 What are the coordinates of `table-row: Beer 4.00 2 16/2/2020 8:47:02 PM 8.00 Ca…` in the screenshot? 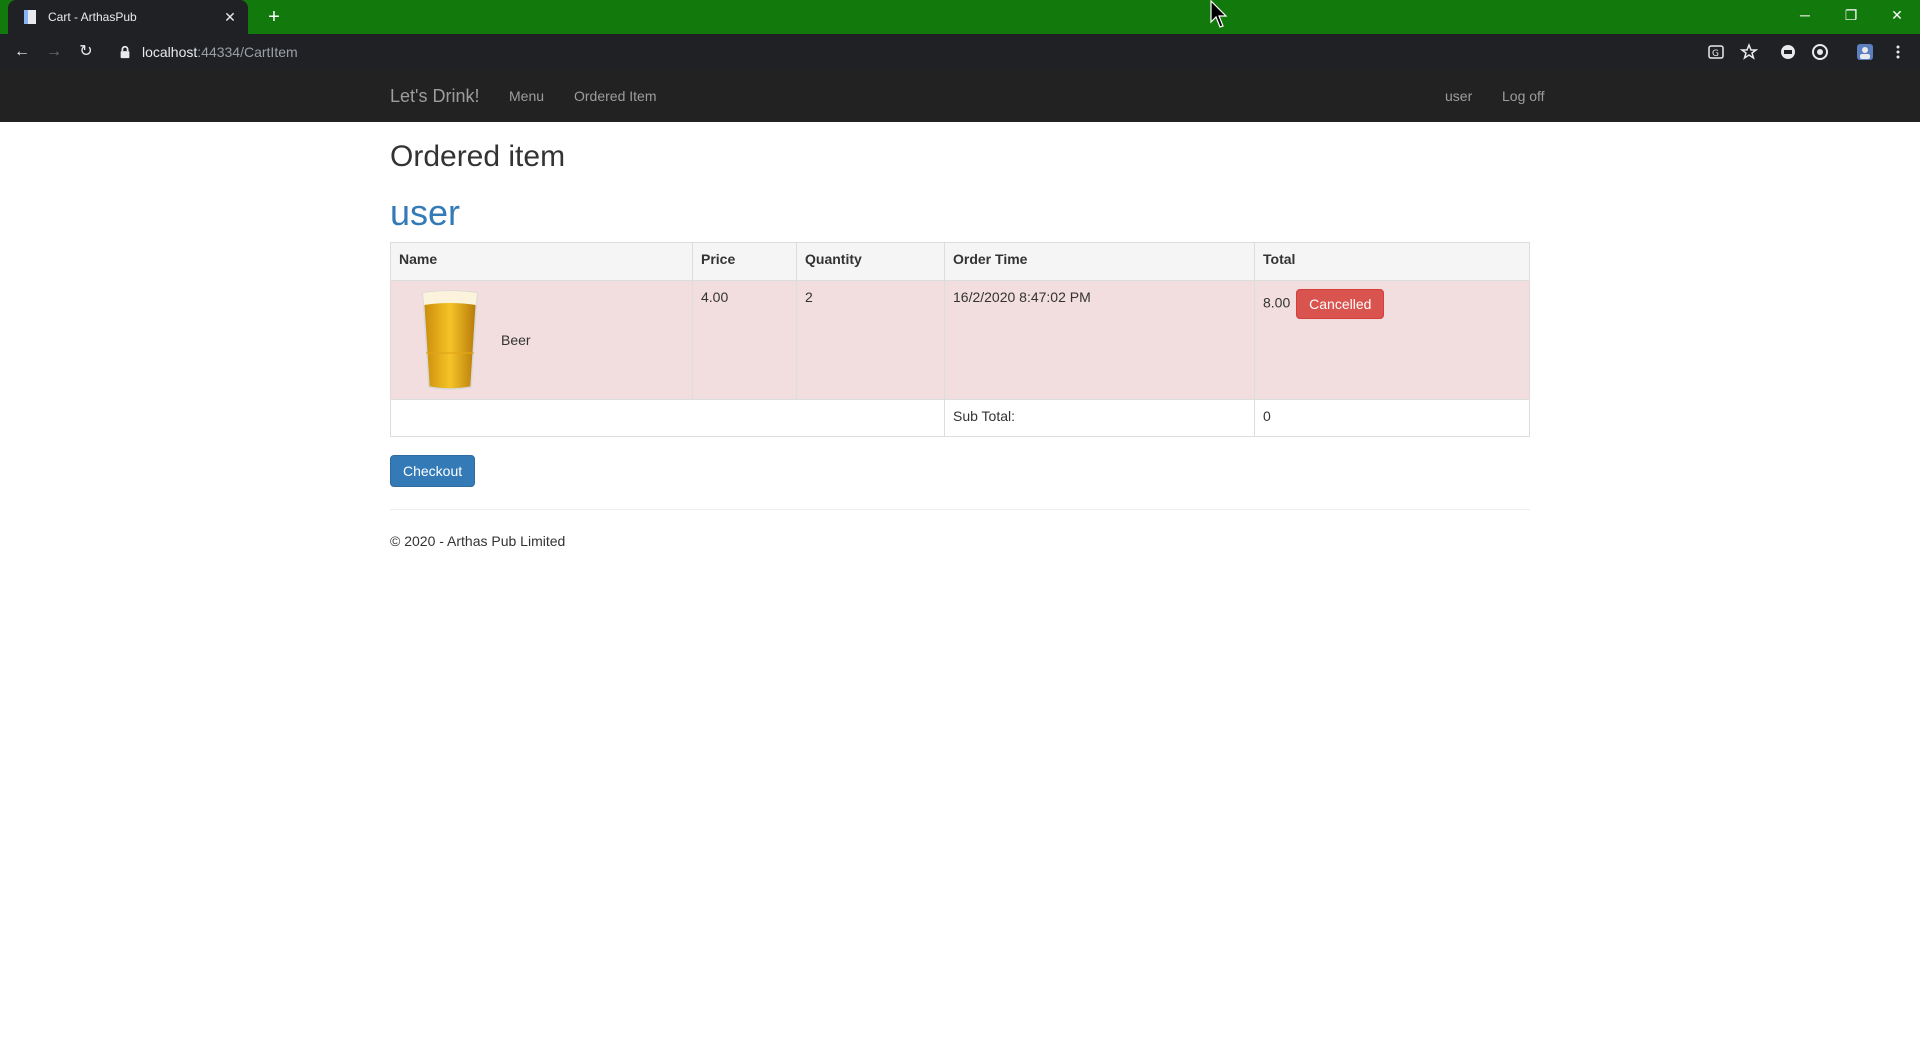 It's located at (960, 340).